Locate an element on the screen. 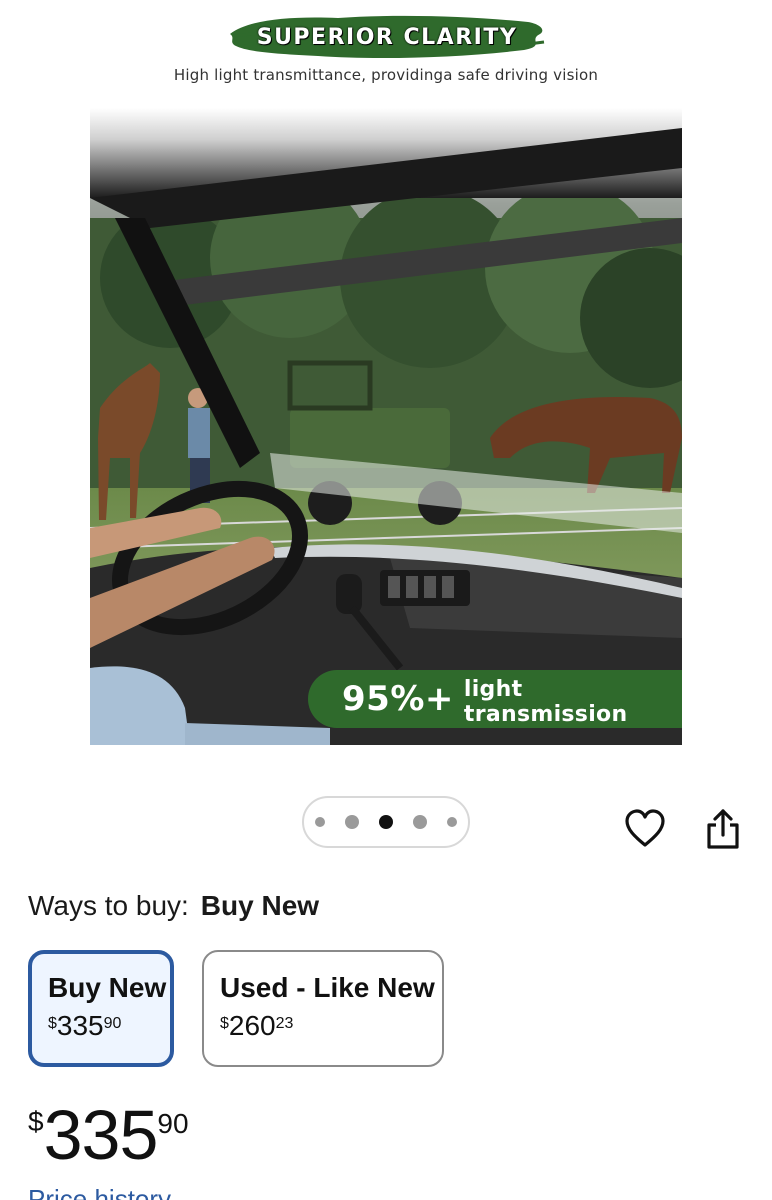  banner-title: SUPERIOR CLARITY is located at coordinates (387, 37).